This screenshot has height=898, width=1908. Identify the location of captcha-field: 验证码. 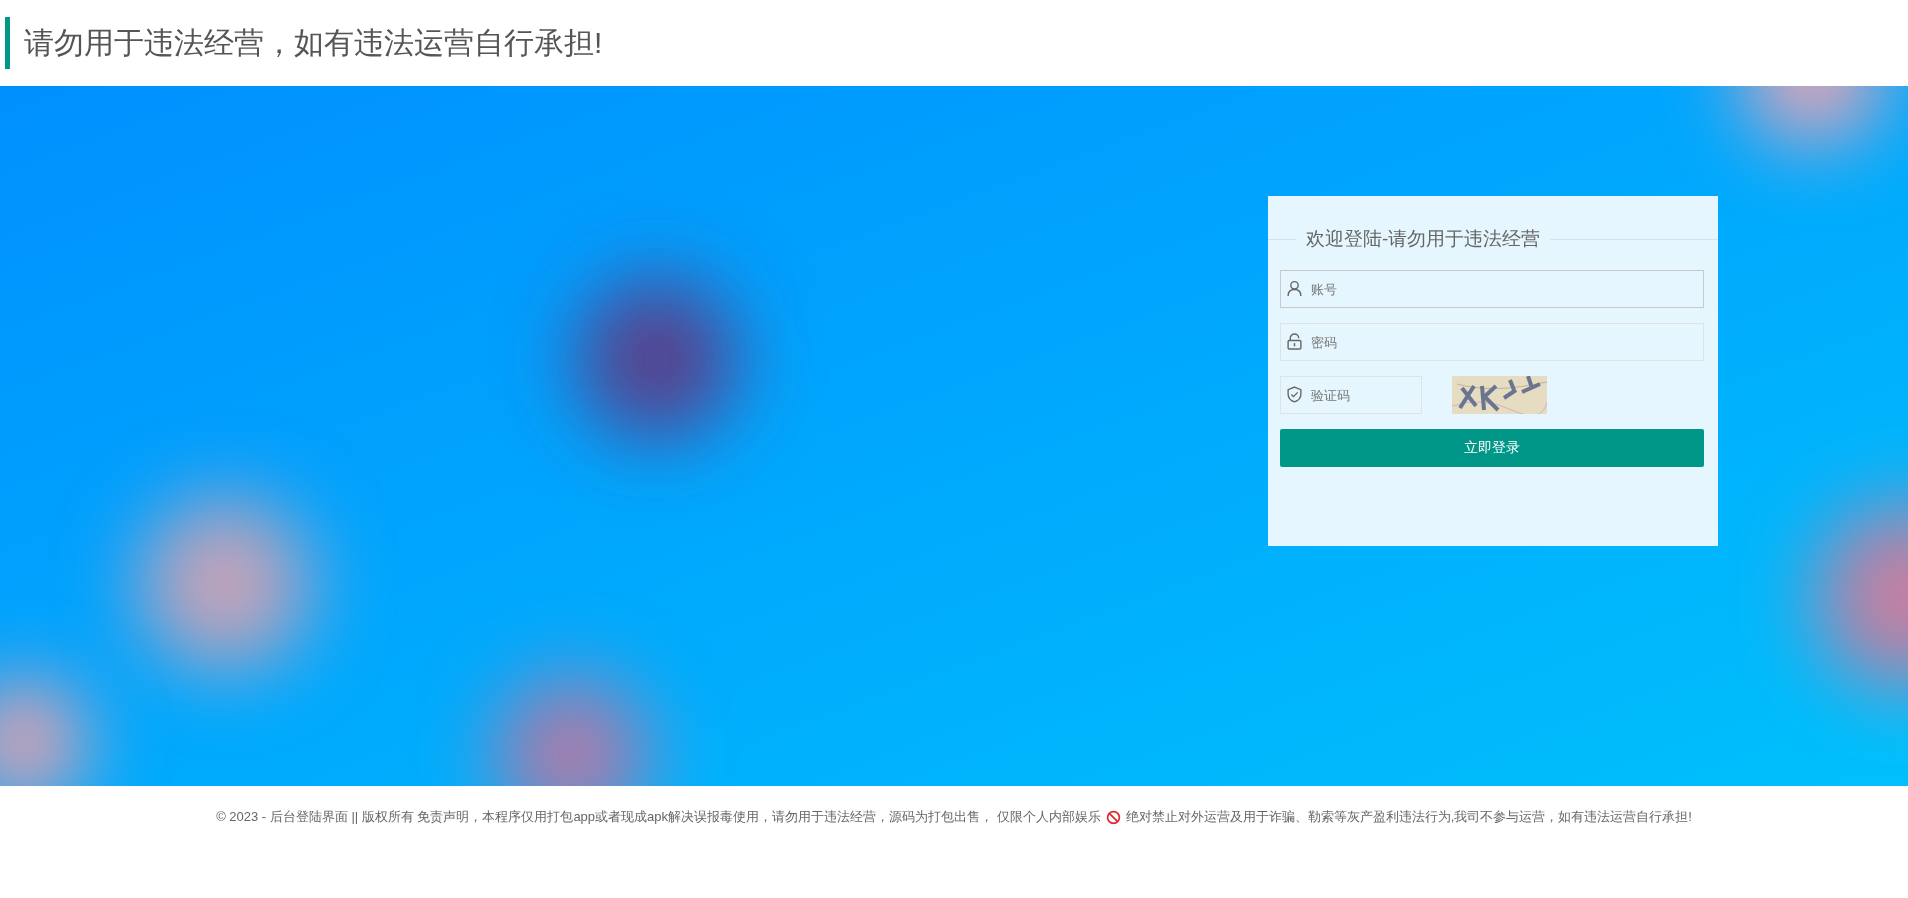
(1351, 395).